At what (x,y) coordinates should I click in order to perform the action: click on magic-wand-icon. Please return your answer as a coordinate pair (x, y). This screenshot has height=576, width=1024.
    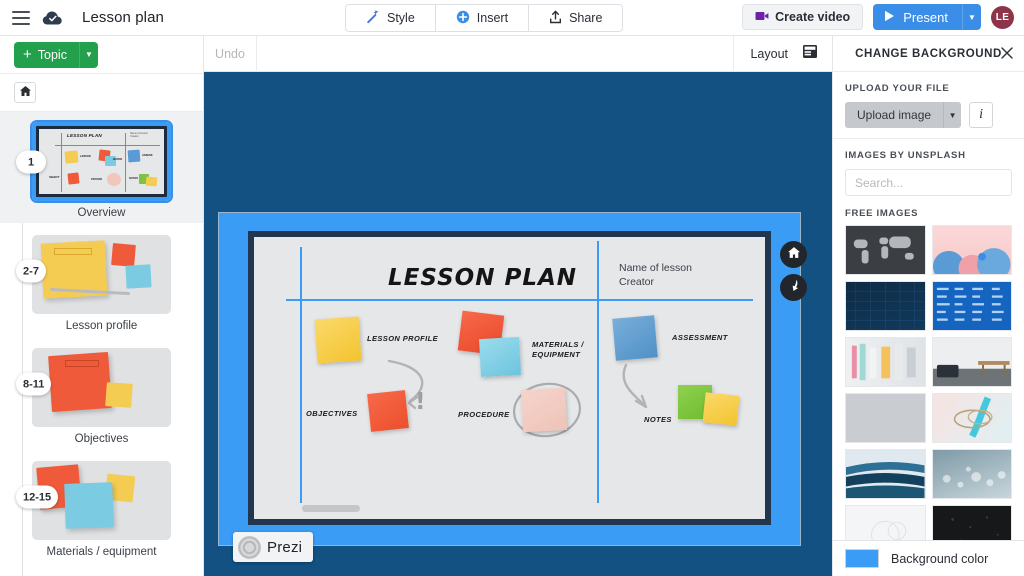
    Looking at the image, I should click on (373, 18).